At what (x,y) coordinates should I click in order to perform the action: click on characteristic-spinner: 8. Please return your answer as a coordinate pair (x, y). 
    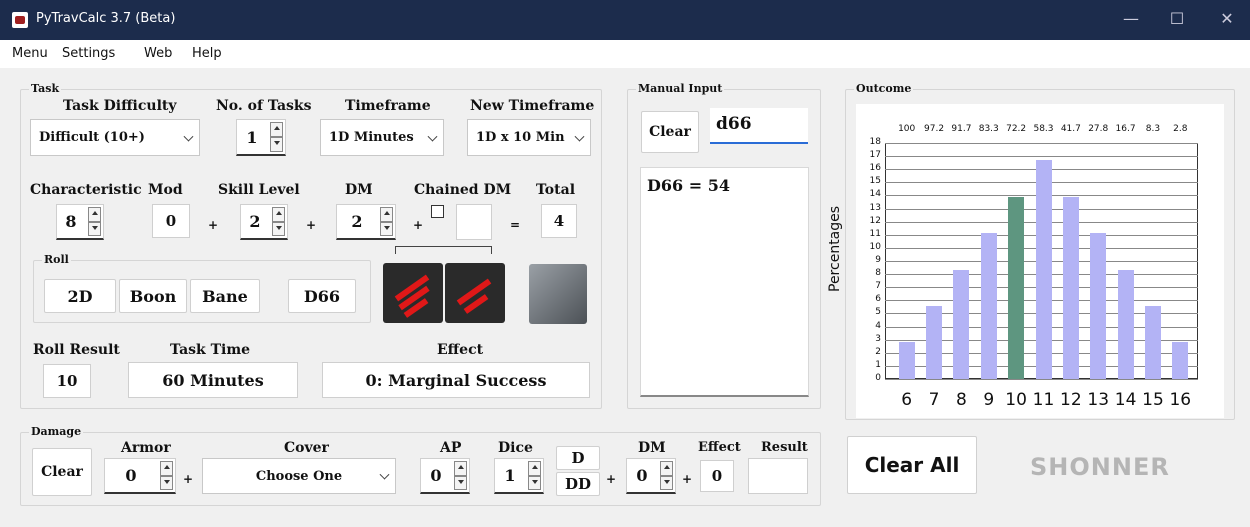
    Looking at the image, I should click on (80, 222).